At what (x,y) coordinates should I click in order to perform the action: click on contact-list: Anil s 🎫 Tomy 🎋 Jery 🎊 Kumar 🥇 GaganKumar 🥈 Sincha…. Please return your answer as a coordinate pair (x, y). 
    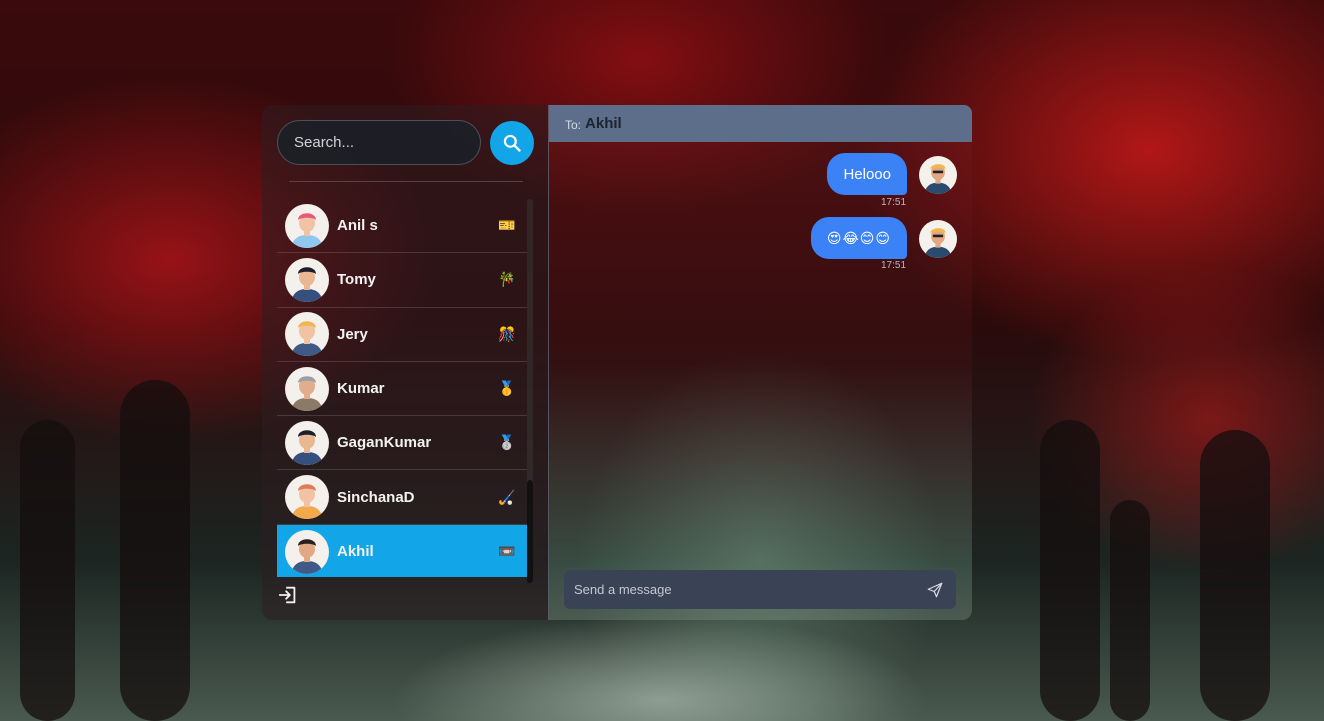
    Looking at the image, I should click on (402, 388).